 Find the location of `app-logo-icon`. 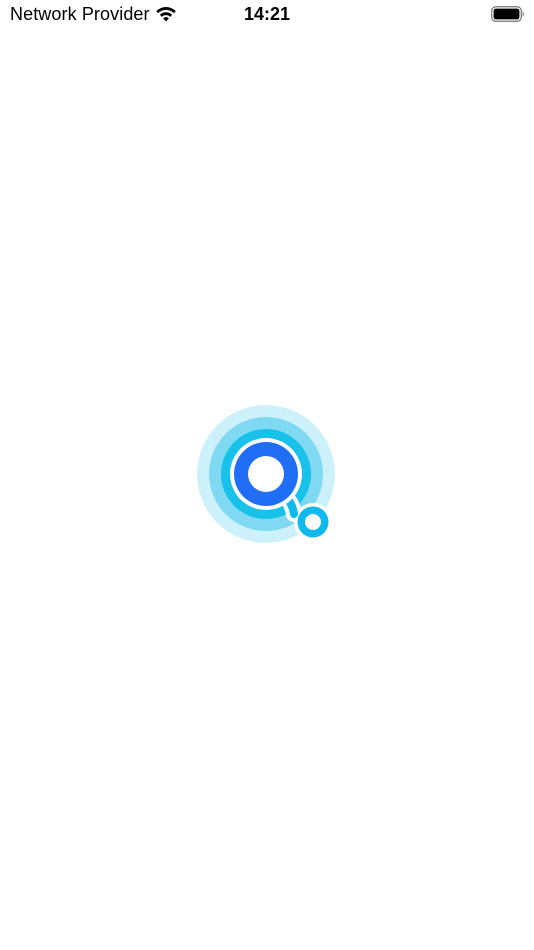

app-logo-icon is located at coordinates (266, 474).